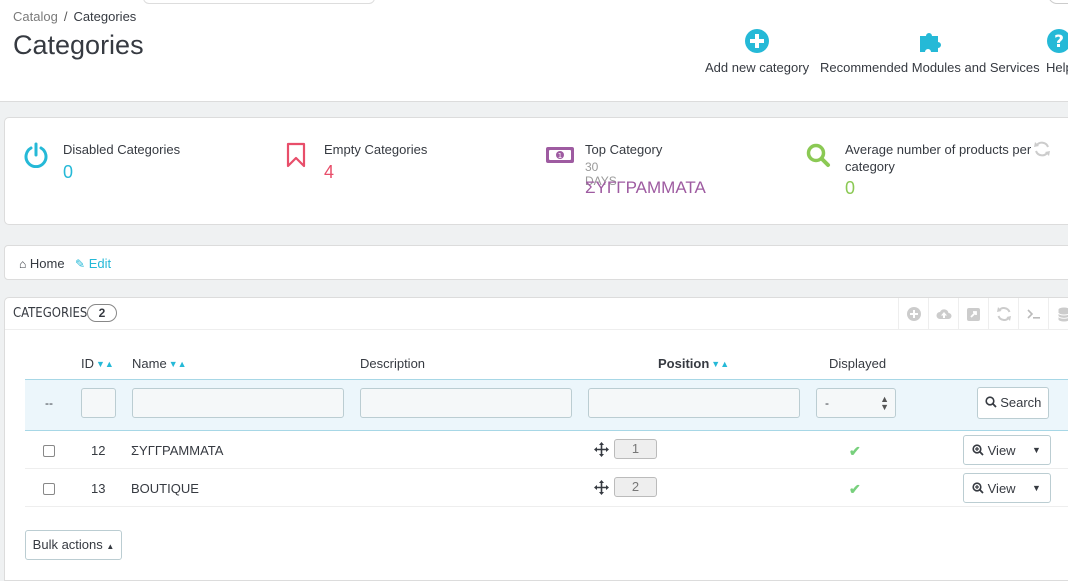  What do you see at coordinates (98, 403) in the screenshot?
I see `filter-id-input` at bounding box center [98, 403].